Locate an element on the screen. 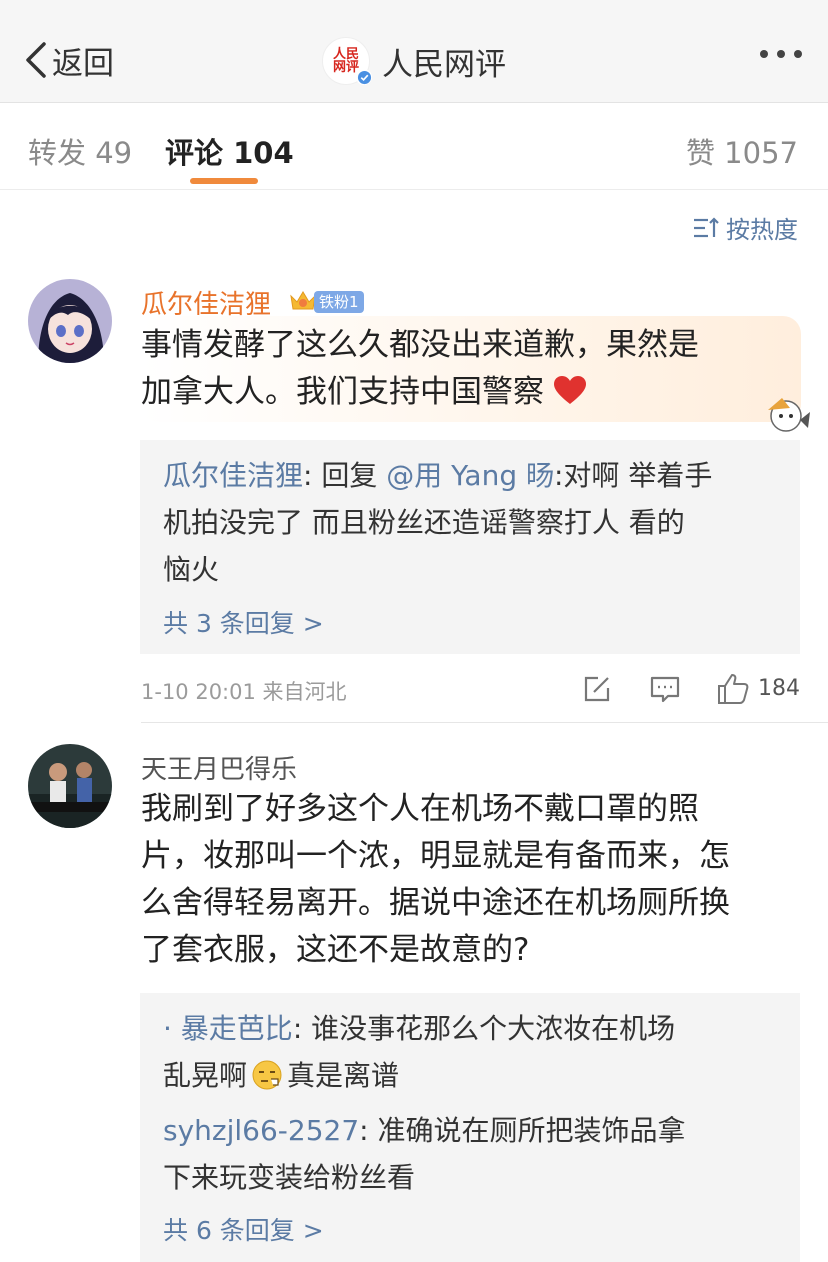 This screenshot has height=1262, width=828. sort-button: 按热度 is located at coordinates (745, 227).